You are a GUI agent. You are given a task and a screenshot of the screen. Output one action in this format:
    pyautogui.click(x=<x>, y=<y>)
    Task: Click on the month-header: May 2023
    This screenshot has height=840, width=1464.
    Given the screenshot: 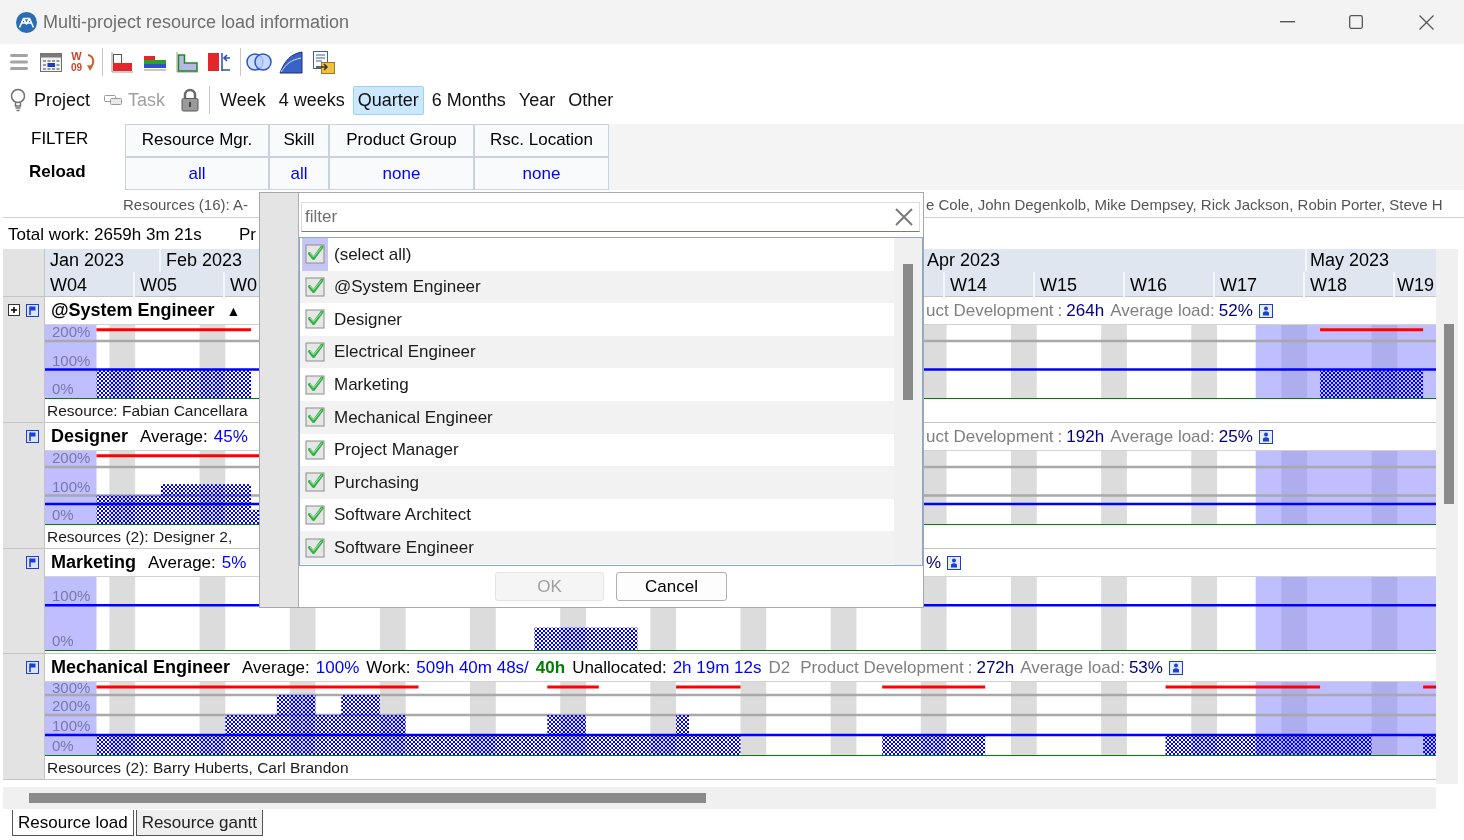 What is the action you would take?
    pyautogui.click(x=1350, y=260)
    